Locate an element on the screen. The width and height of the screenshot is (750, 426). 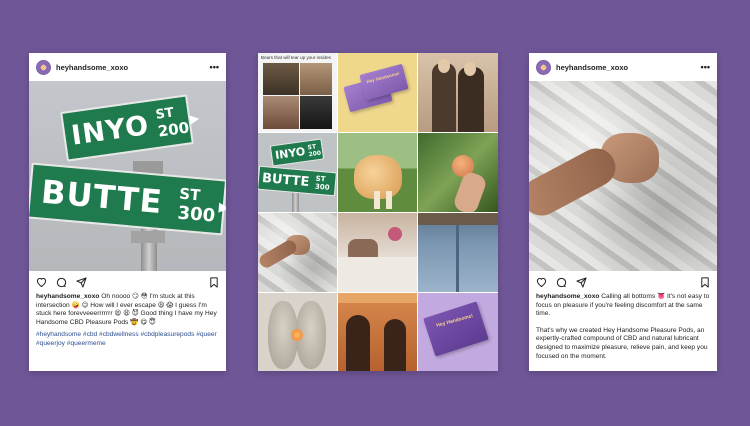
grid-tile-product-yellow: Hey Handsome! is located at coordinates (377, 92).